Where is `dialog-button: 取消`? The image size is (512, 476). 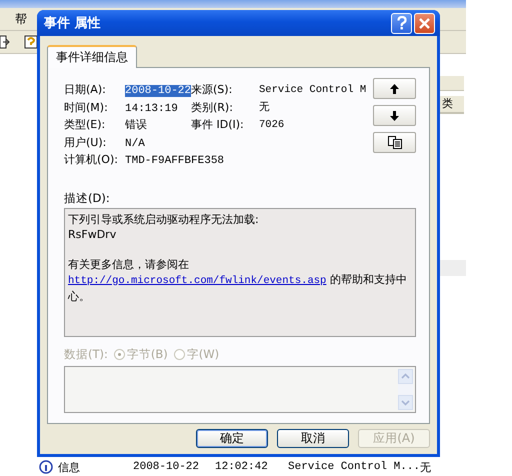
dialog-button: 取消 is located at coordinates (313, 438).